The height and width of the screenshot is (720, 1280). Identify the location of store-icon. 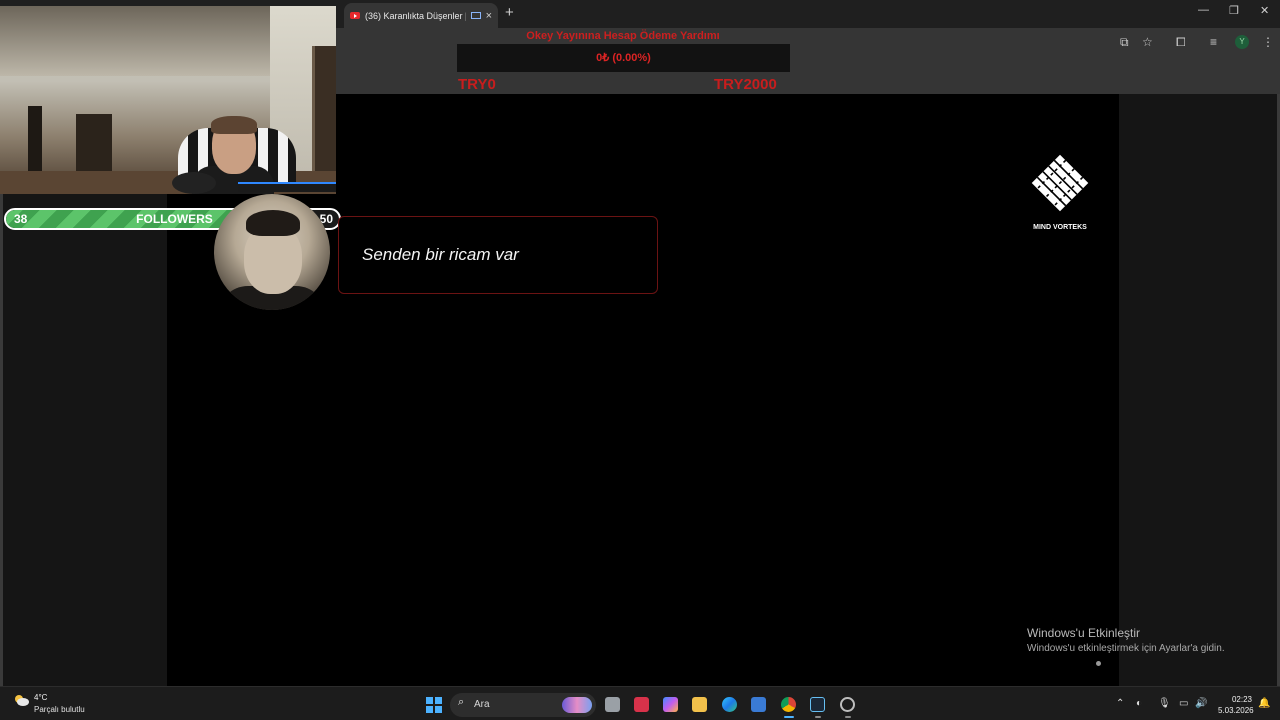
(758, 704).